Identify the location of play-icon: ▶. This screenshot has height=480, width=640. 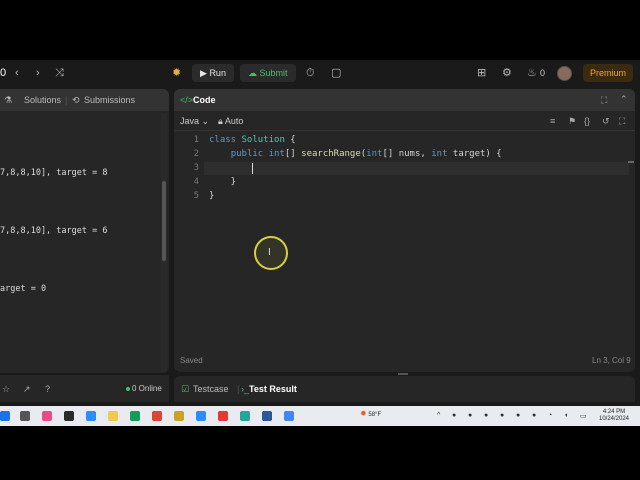
(203, 73).